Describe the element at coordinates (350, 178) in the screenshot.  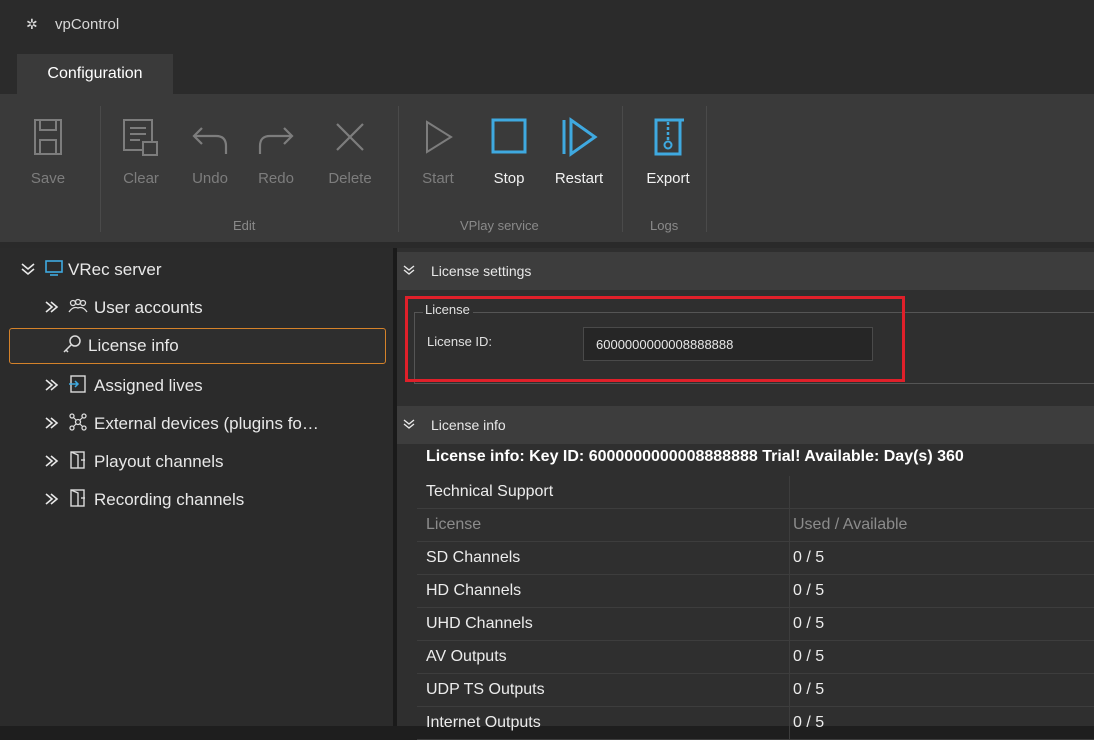
I see `delete-label: Delete` at that location.